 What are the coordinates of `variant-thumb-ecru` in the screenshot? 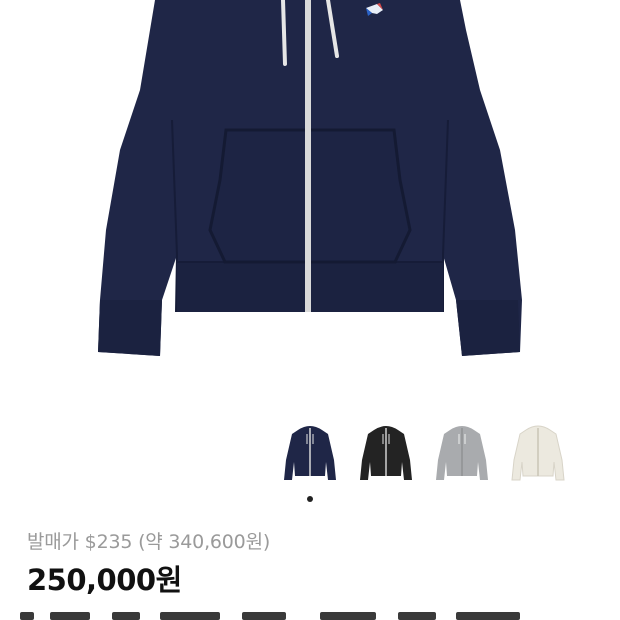 It's located at (538, 453).